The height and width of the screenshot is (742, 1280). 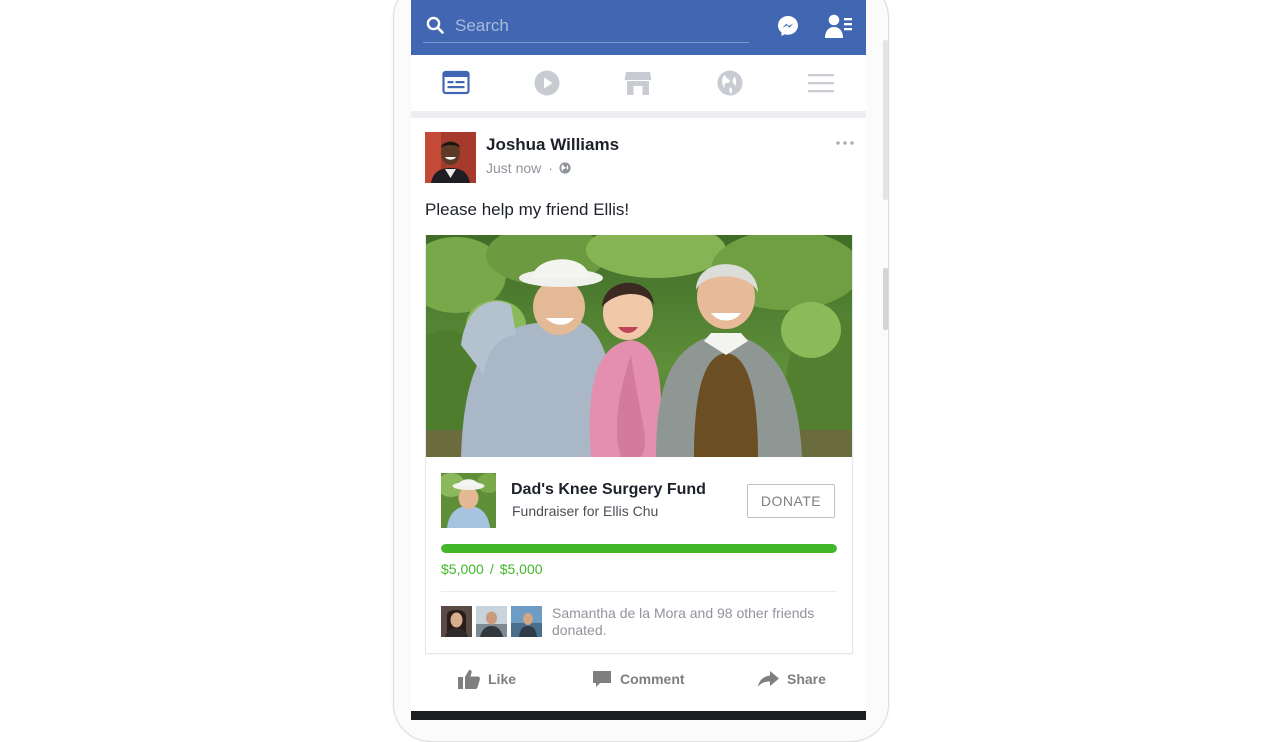 What do you see at coordinates (791, 501) in the screenshot?
I see `donate-button: DONATE` at bounding box center [791, 501].